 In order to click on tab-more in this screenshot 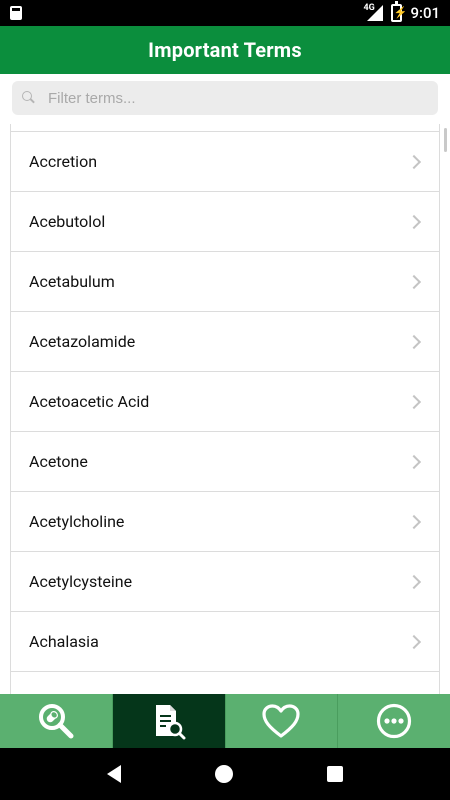, I will do `click(394, 721)`.